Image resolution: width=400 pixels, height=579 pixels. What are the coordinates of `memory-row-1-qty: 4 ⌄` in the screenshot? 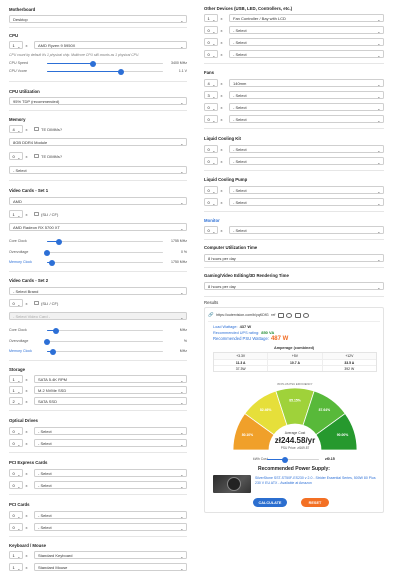 It's located at (16, 129).